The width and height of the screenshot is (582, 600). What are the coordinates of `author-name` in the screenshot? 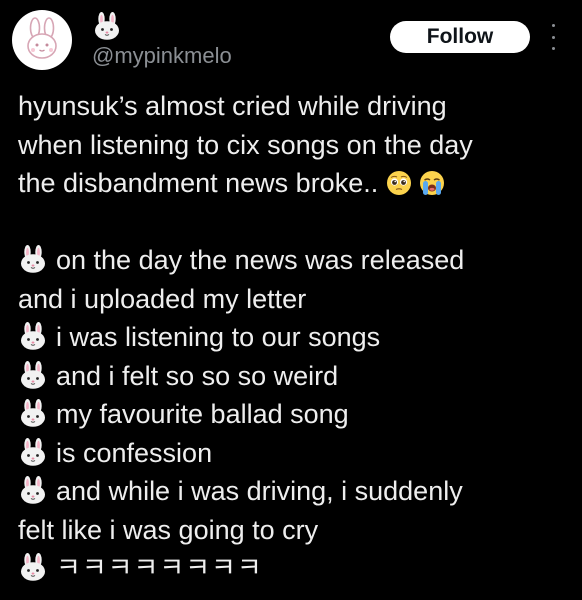 It's located at (107, 26).